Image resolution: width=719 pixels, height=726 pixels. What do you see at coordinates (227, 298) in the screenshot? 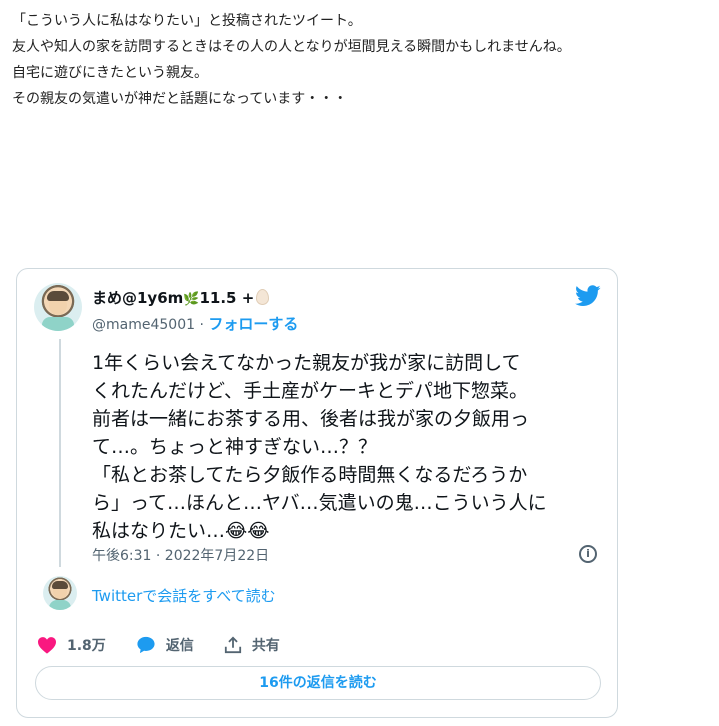
I see `name-suffix: 11.5 +` at bounding box center [227, 298].